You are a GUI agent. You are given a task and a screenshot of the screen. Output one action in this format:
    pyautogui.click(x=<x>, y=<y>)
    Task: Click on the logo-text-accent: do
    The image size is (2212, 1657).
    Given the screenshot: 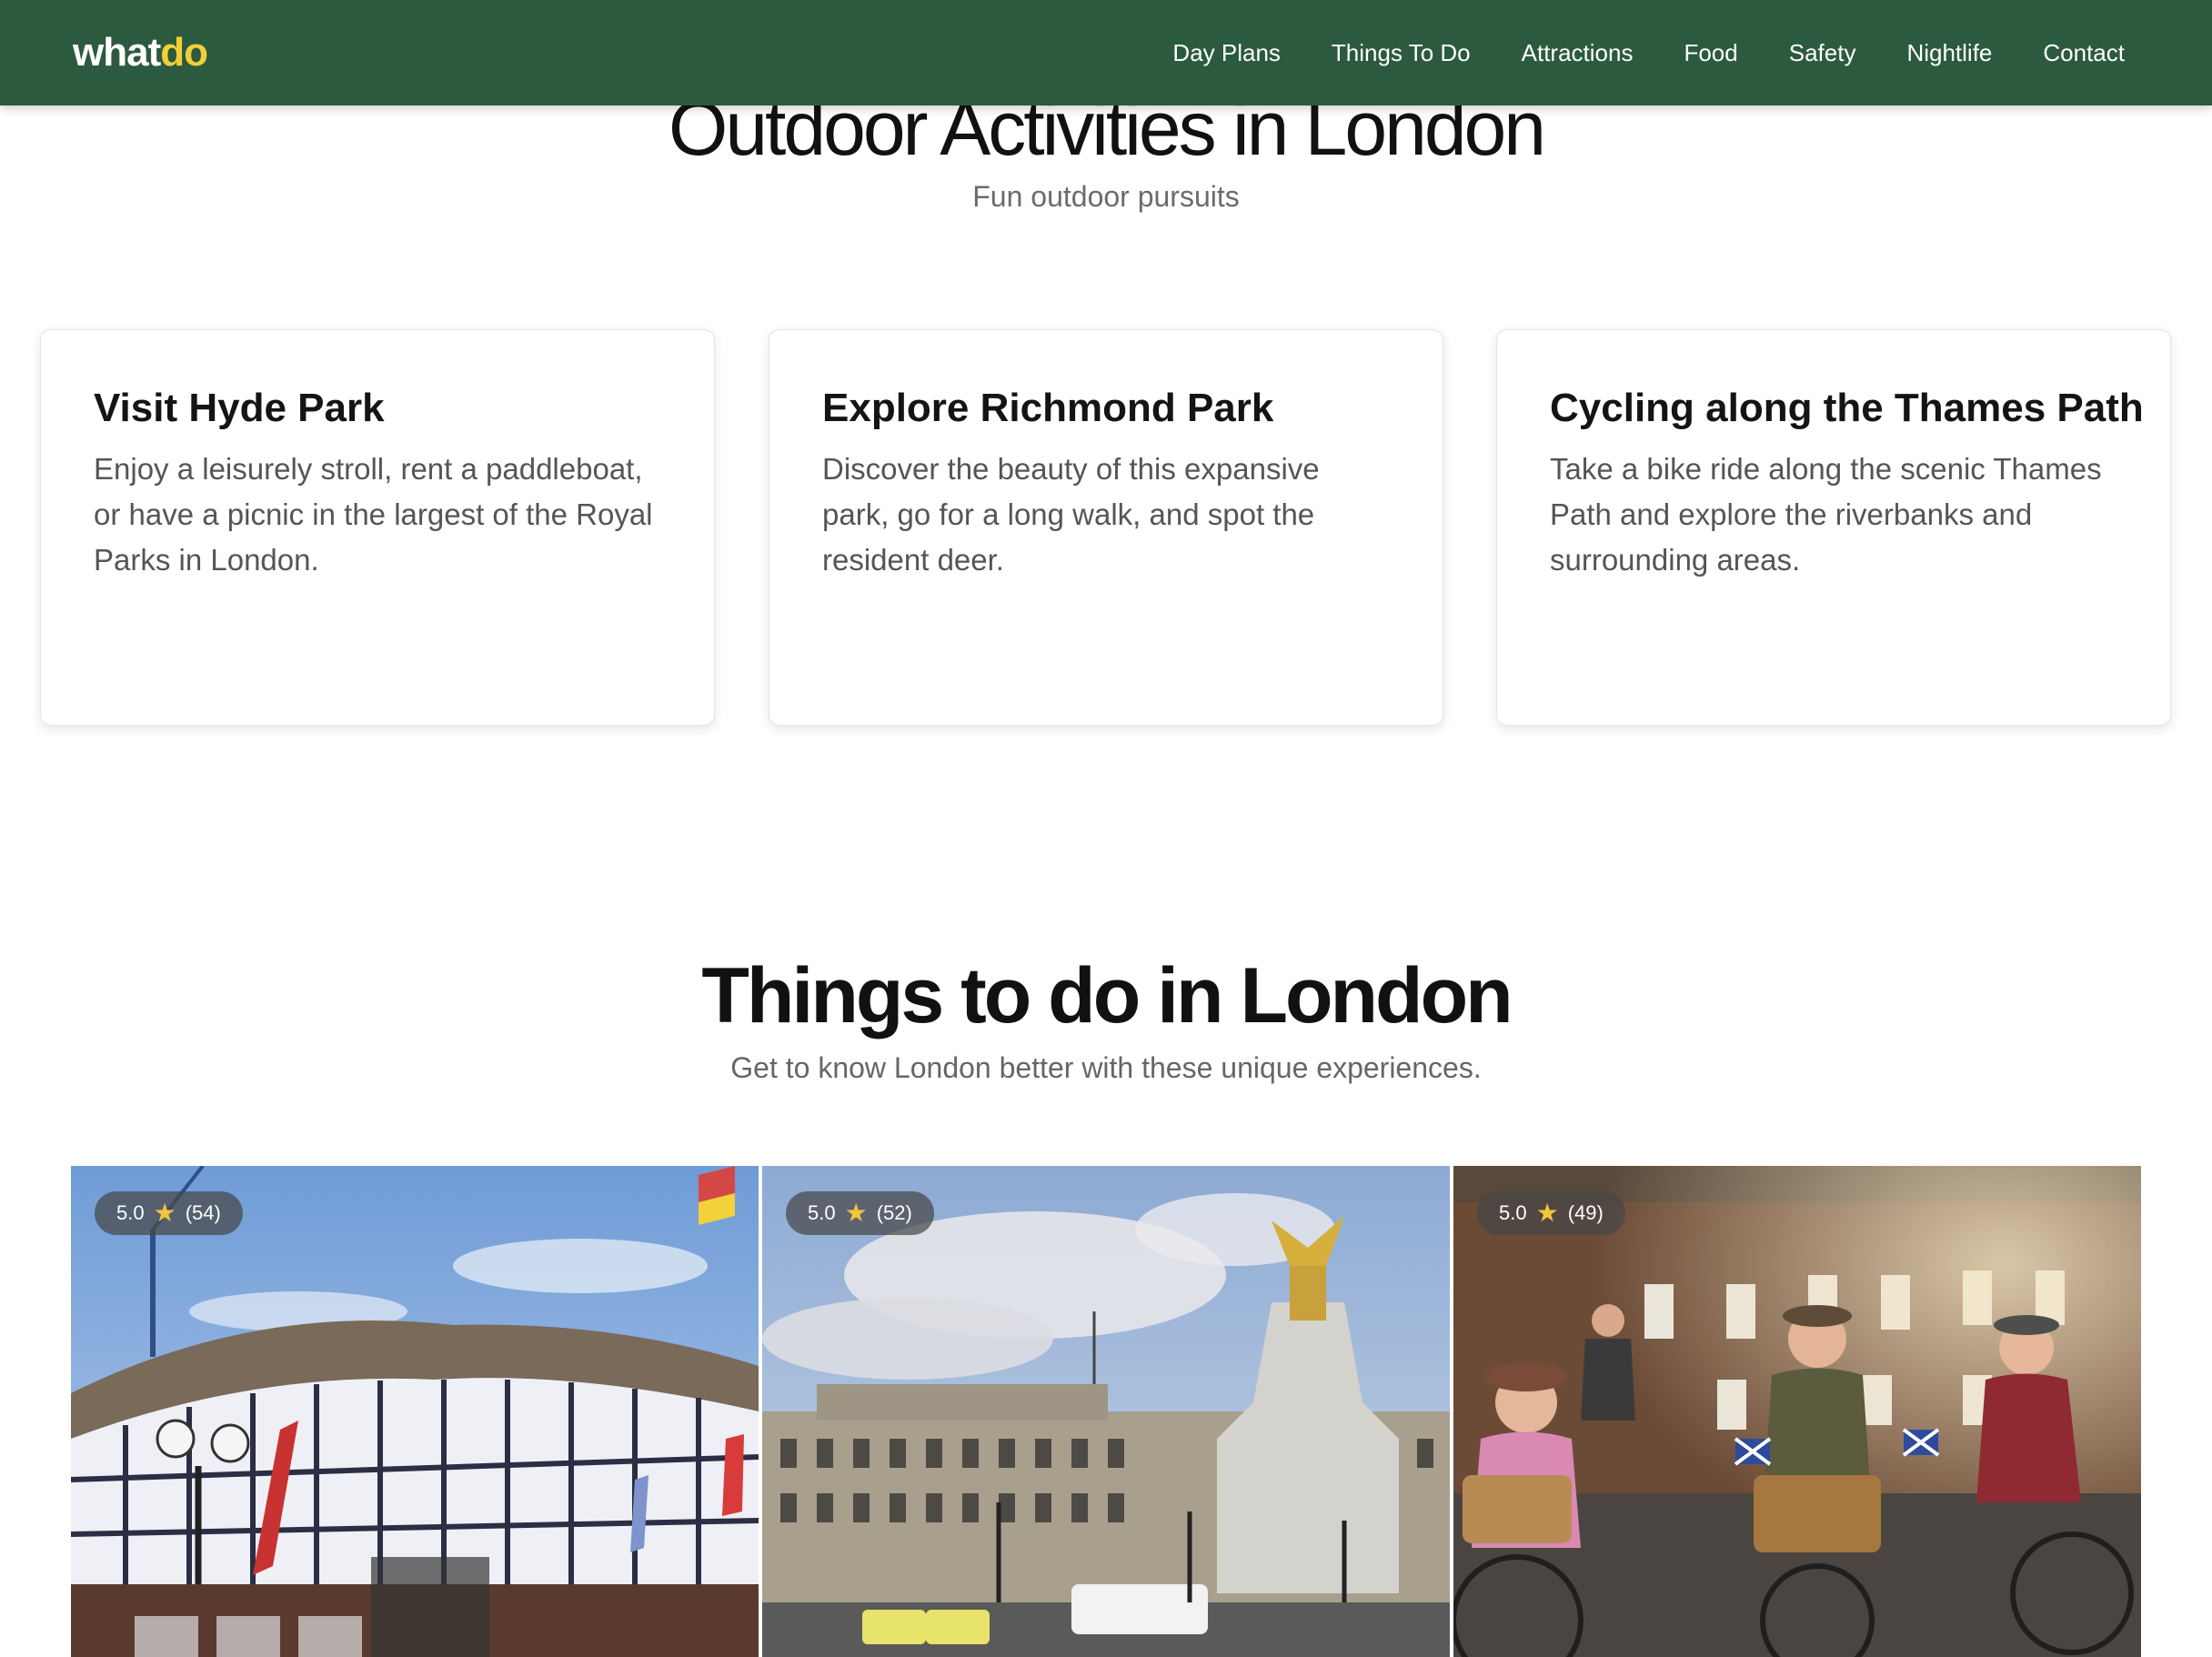 What is the action you would take?
    pyautogui.click(x=184, y=52)
    